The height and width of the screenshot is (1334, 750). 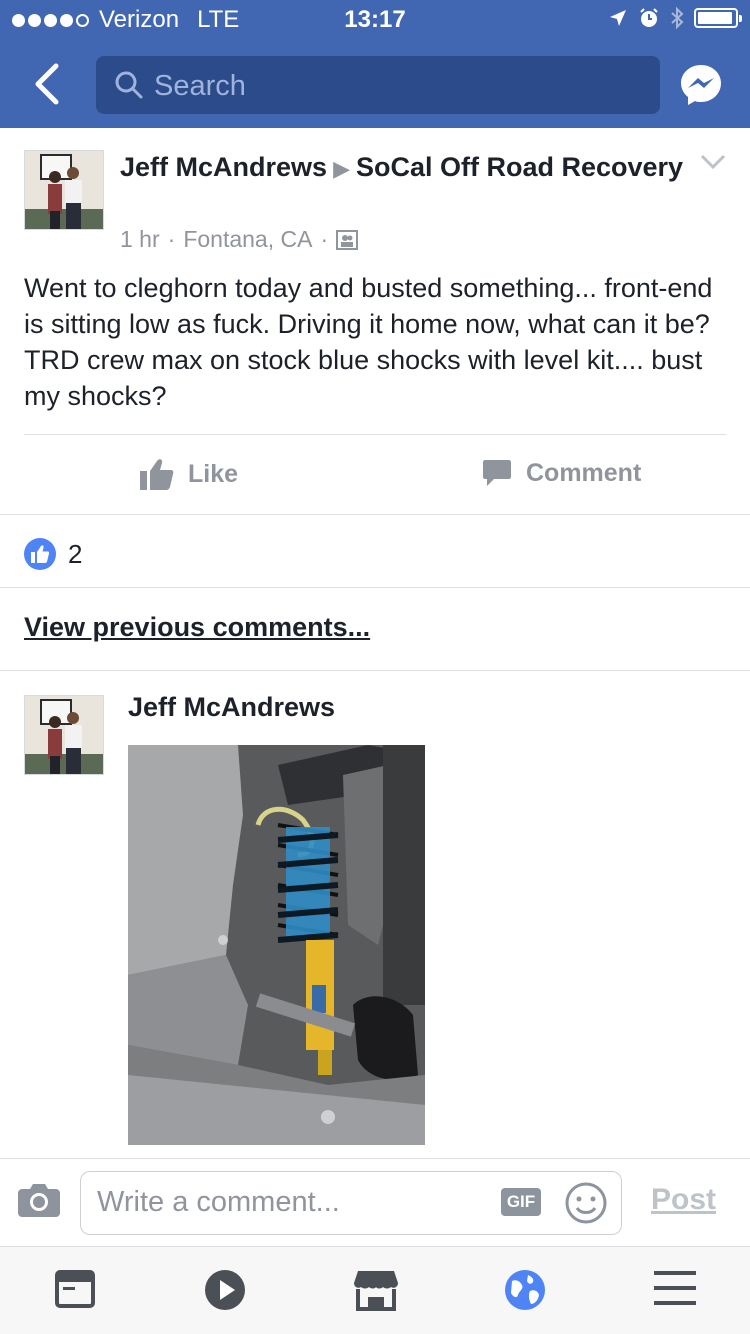 I want to click on alarm-icon, so click(x=649, y=17).